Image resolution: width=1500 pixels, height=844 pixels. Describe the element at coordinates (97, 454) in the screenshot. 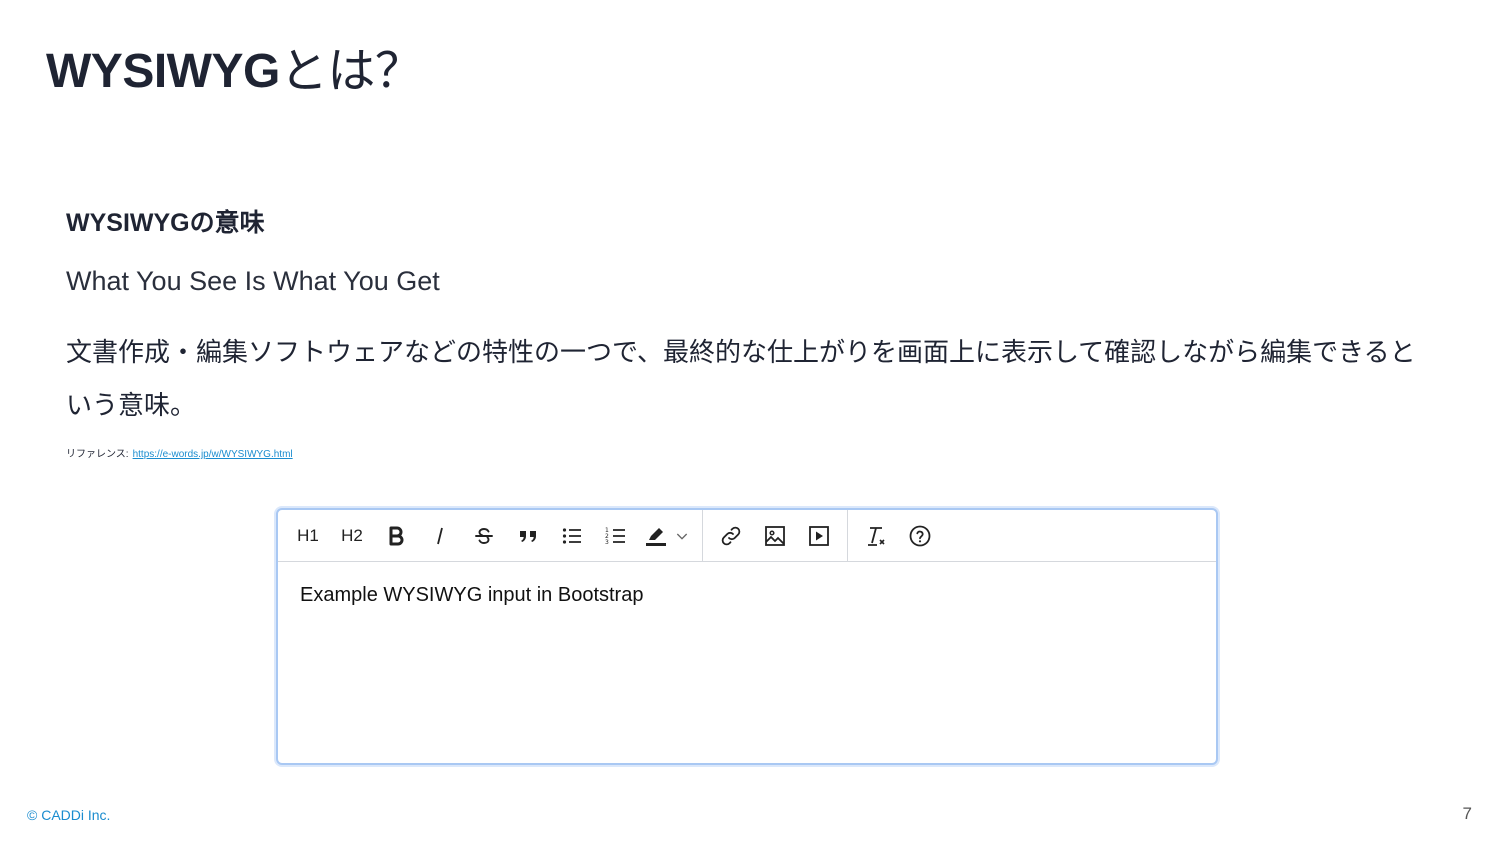

I see `reference-label: リファレンス:` at that location.